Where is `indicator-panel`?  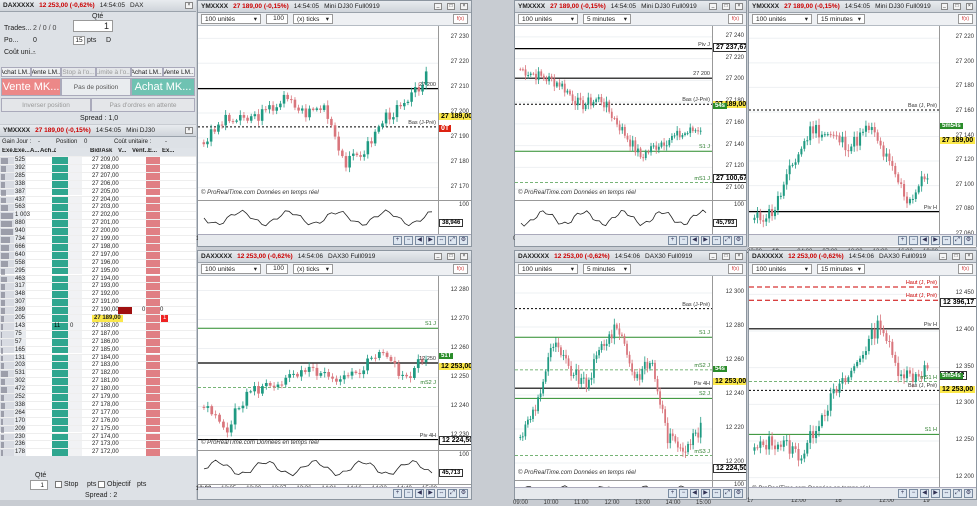
indicator-panel is located at coordinates (318, 217).